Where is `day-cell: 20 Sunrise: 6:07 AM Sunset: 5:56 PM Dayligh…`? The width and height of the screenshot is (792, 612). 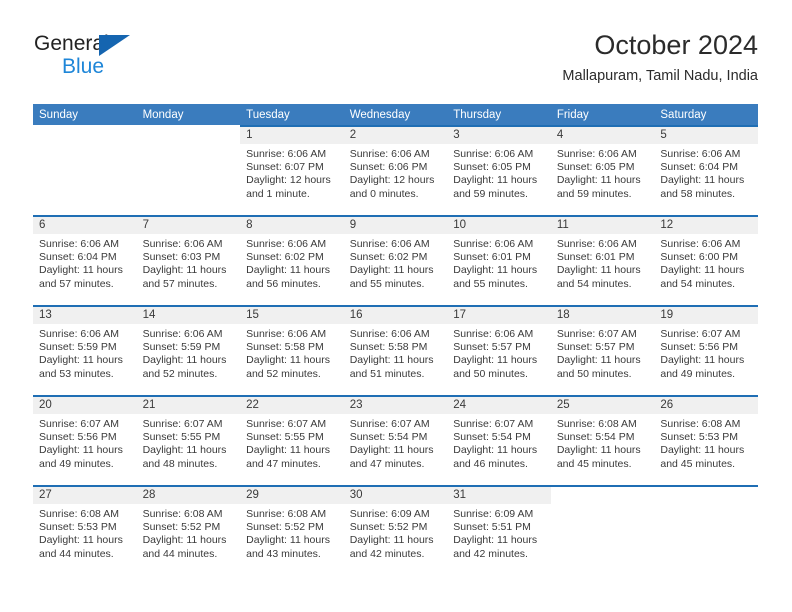 day-cell: 20 Sunrise: 6:07 AM Sunset: 5:56 PM Dayligh… is located at coordinates (85, 440).